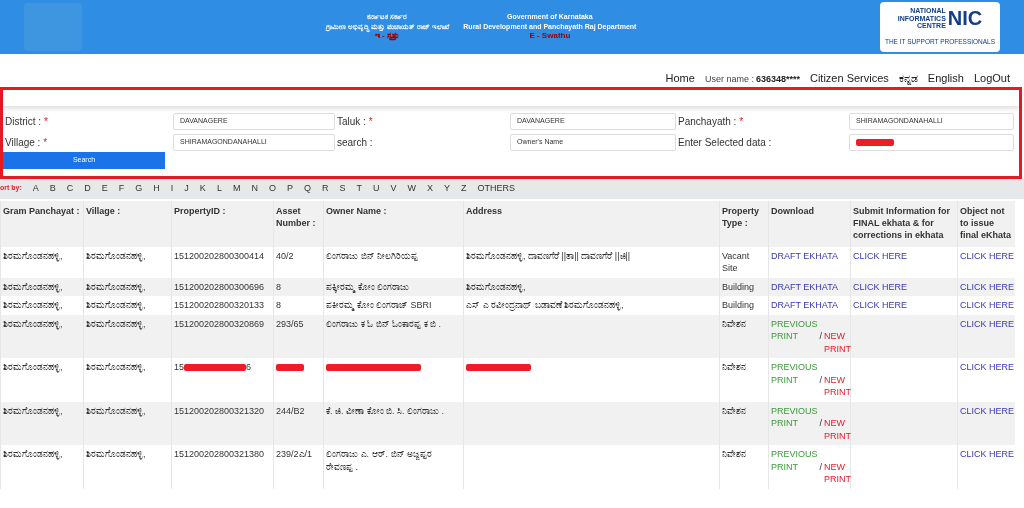 The width and height of the screenshot is (1024, 508). Describe the element at coordinates (707, 121) in the screenshot. I see `field-label: Panchayath :` at that location.